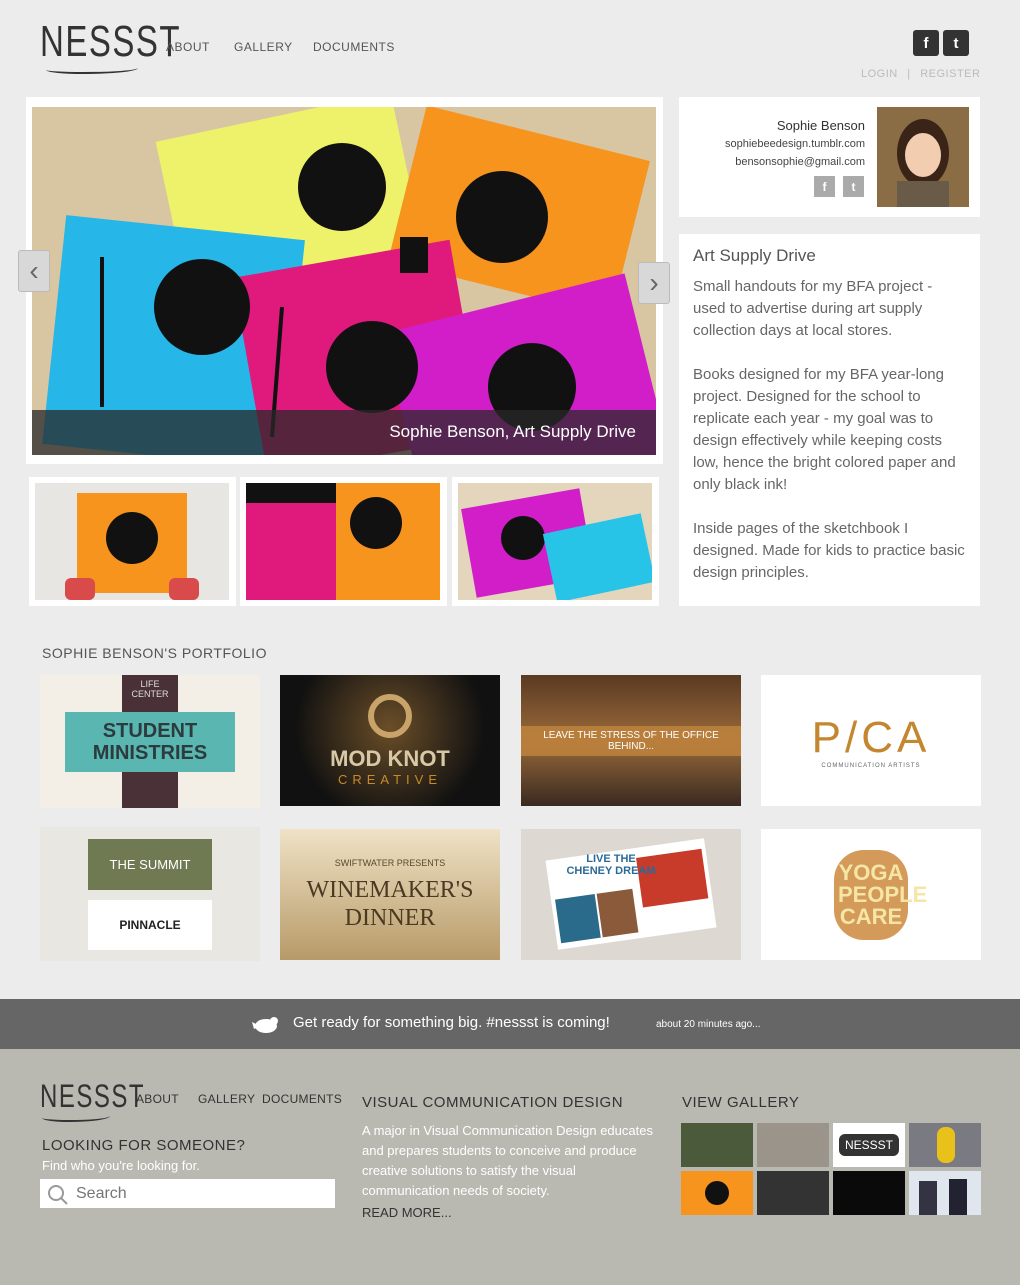 Image resolution: width=1020 pixels, height=1285 pixels. Describe the element at coordinates (150, 689) in the screenshot. I see `tile-1-sub: LIFE CENTER` at that location.